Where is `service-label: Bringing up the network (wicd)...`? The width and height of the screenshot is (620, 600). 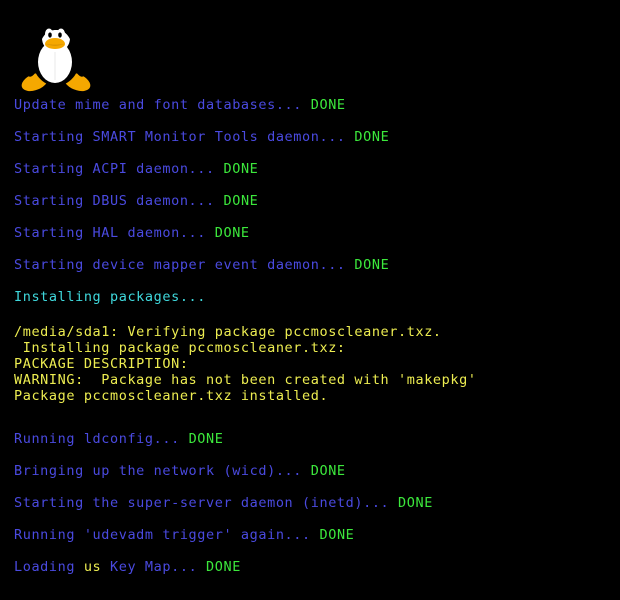
service-label: Bringing up the network (wicd)... is located at coordinates (158, 471).